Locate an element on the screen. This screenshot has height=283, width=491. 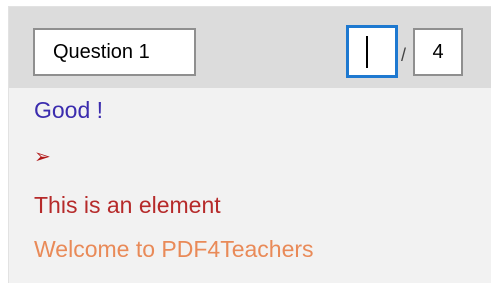
list-item-welcome: Welcome to PDF4Teachers is located at coordinates (174, 249).